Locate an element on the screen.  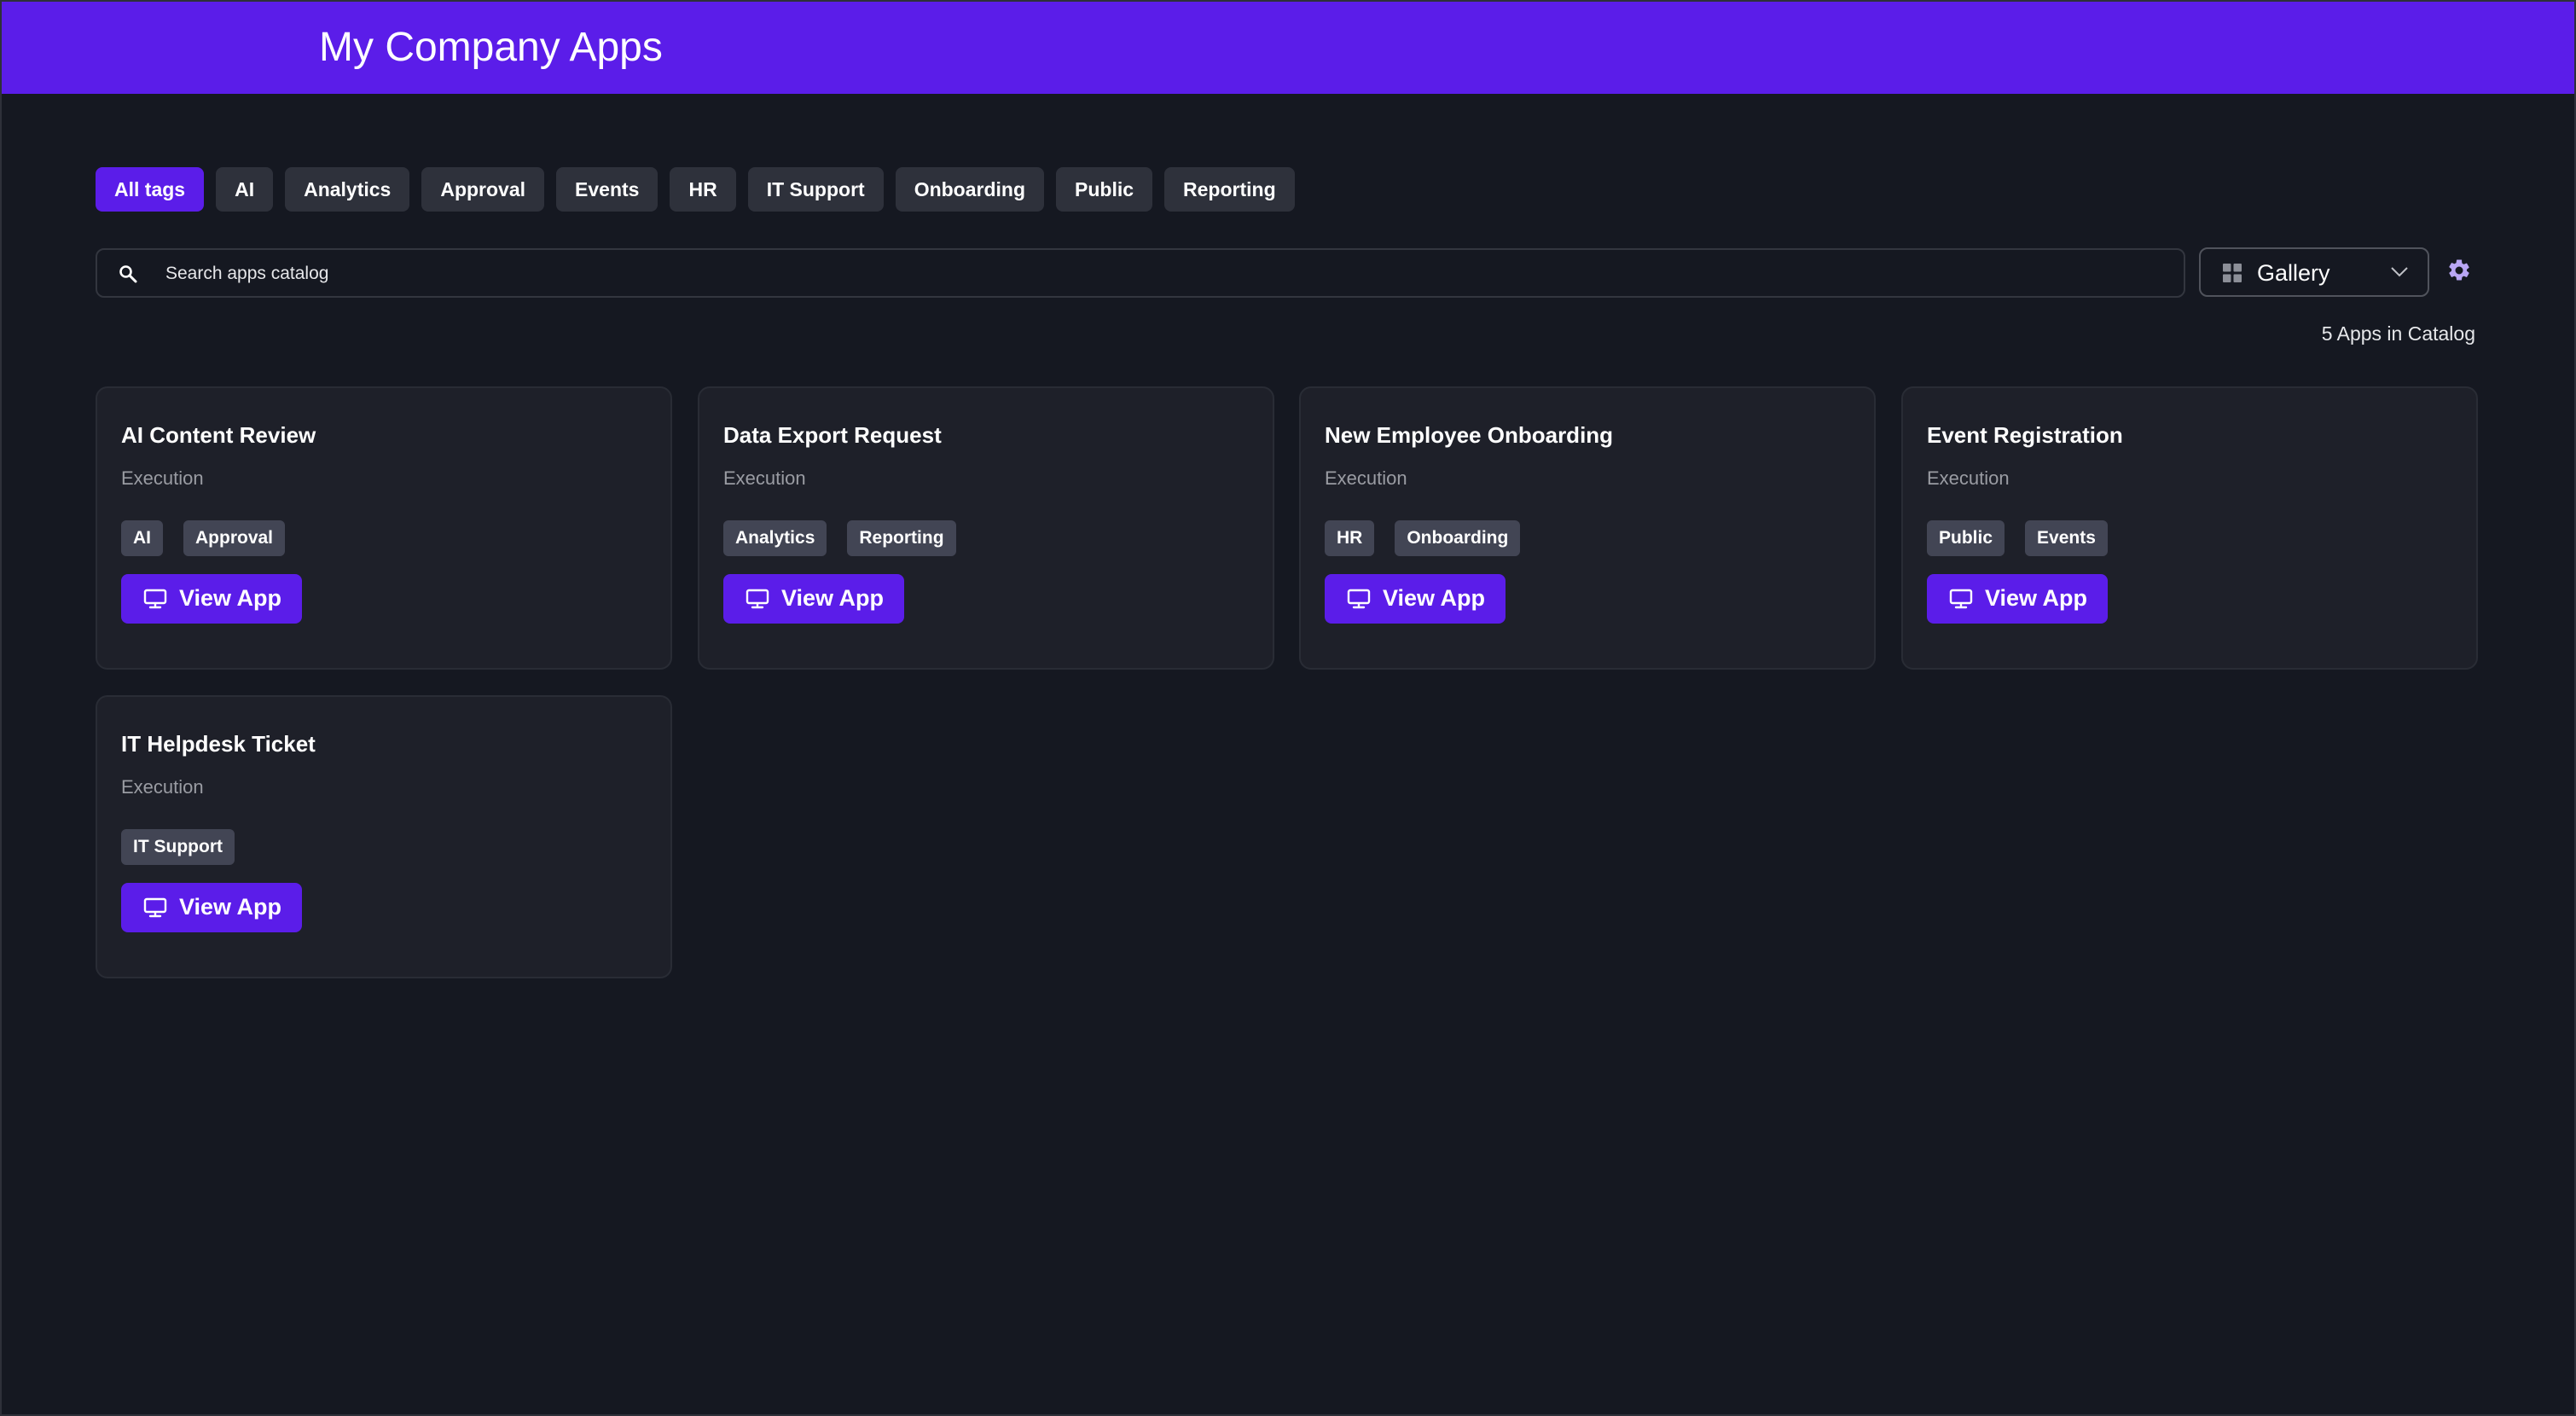
app-card-title: Event Registration is located at coordinates (2025, 435).